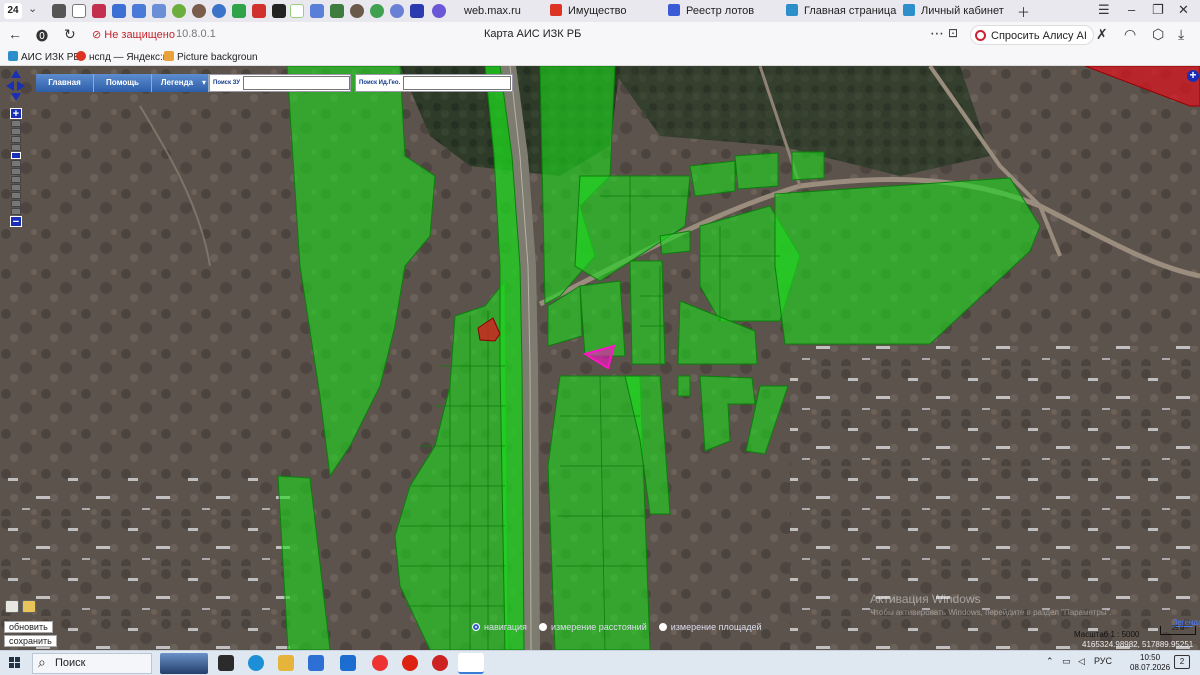  I want to click on bookmark-icon: ⊡, so click(953, 33).